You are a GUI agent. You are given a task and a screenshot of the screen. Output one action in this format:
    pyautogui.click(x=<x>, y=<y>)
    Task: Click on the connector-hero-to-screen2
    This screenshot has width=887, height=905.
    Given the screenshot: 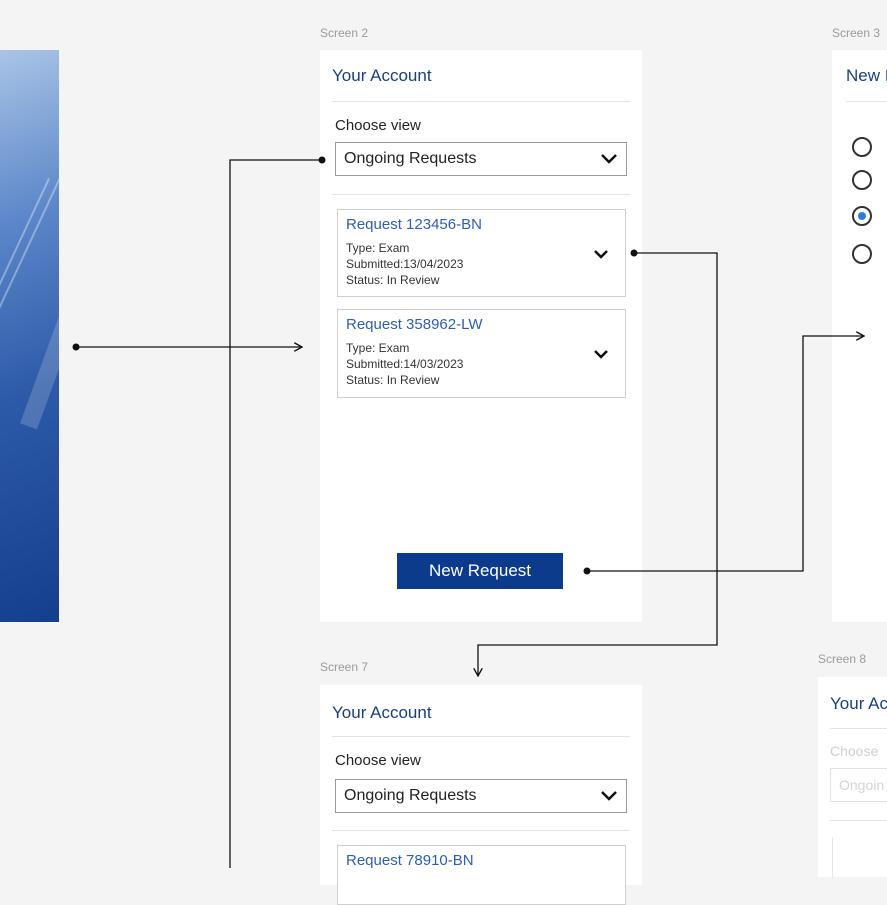 What is the action you would take?
    pyautogui.click(x=187, y=347)
    